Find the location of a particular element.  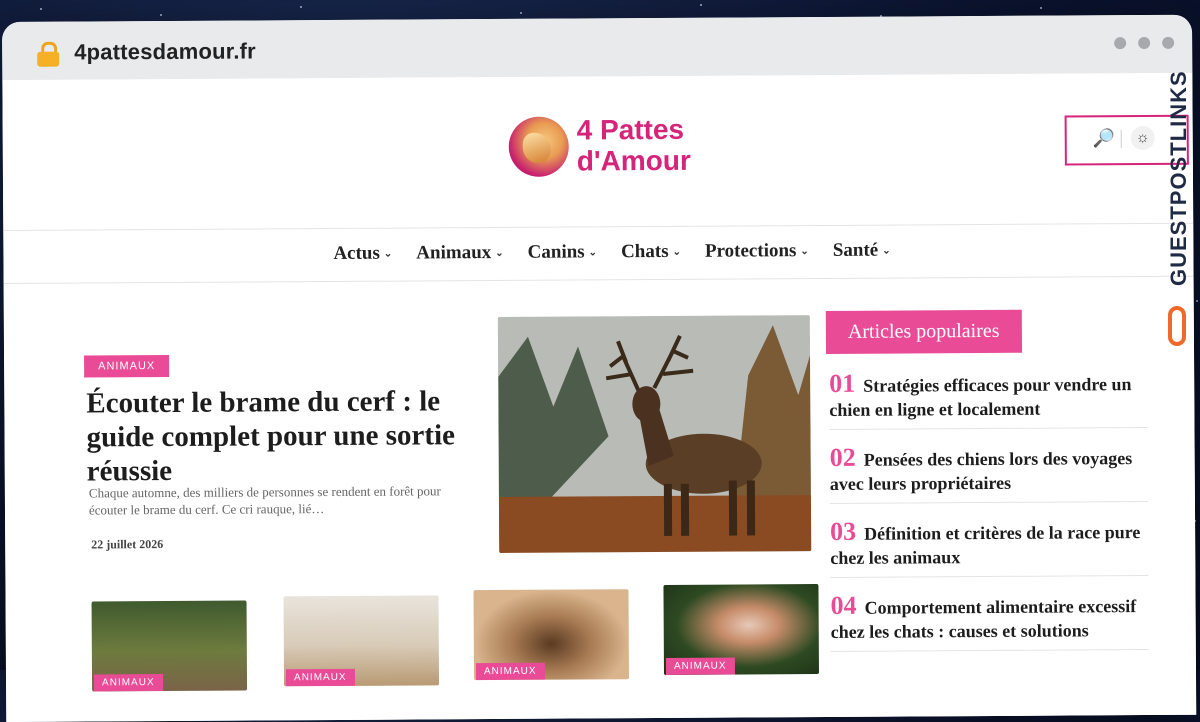

guestpostlinks-watermark: GUESTPOSTLINKS is located at coordinates (1179, 206).